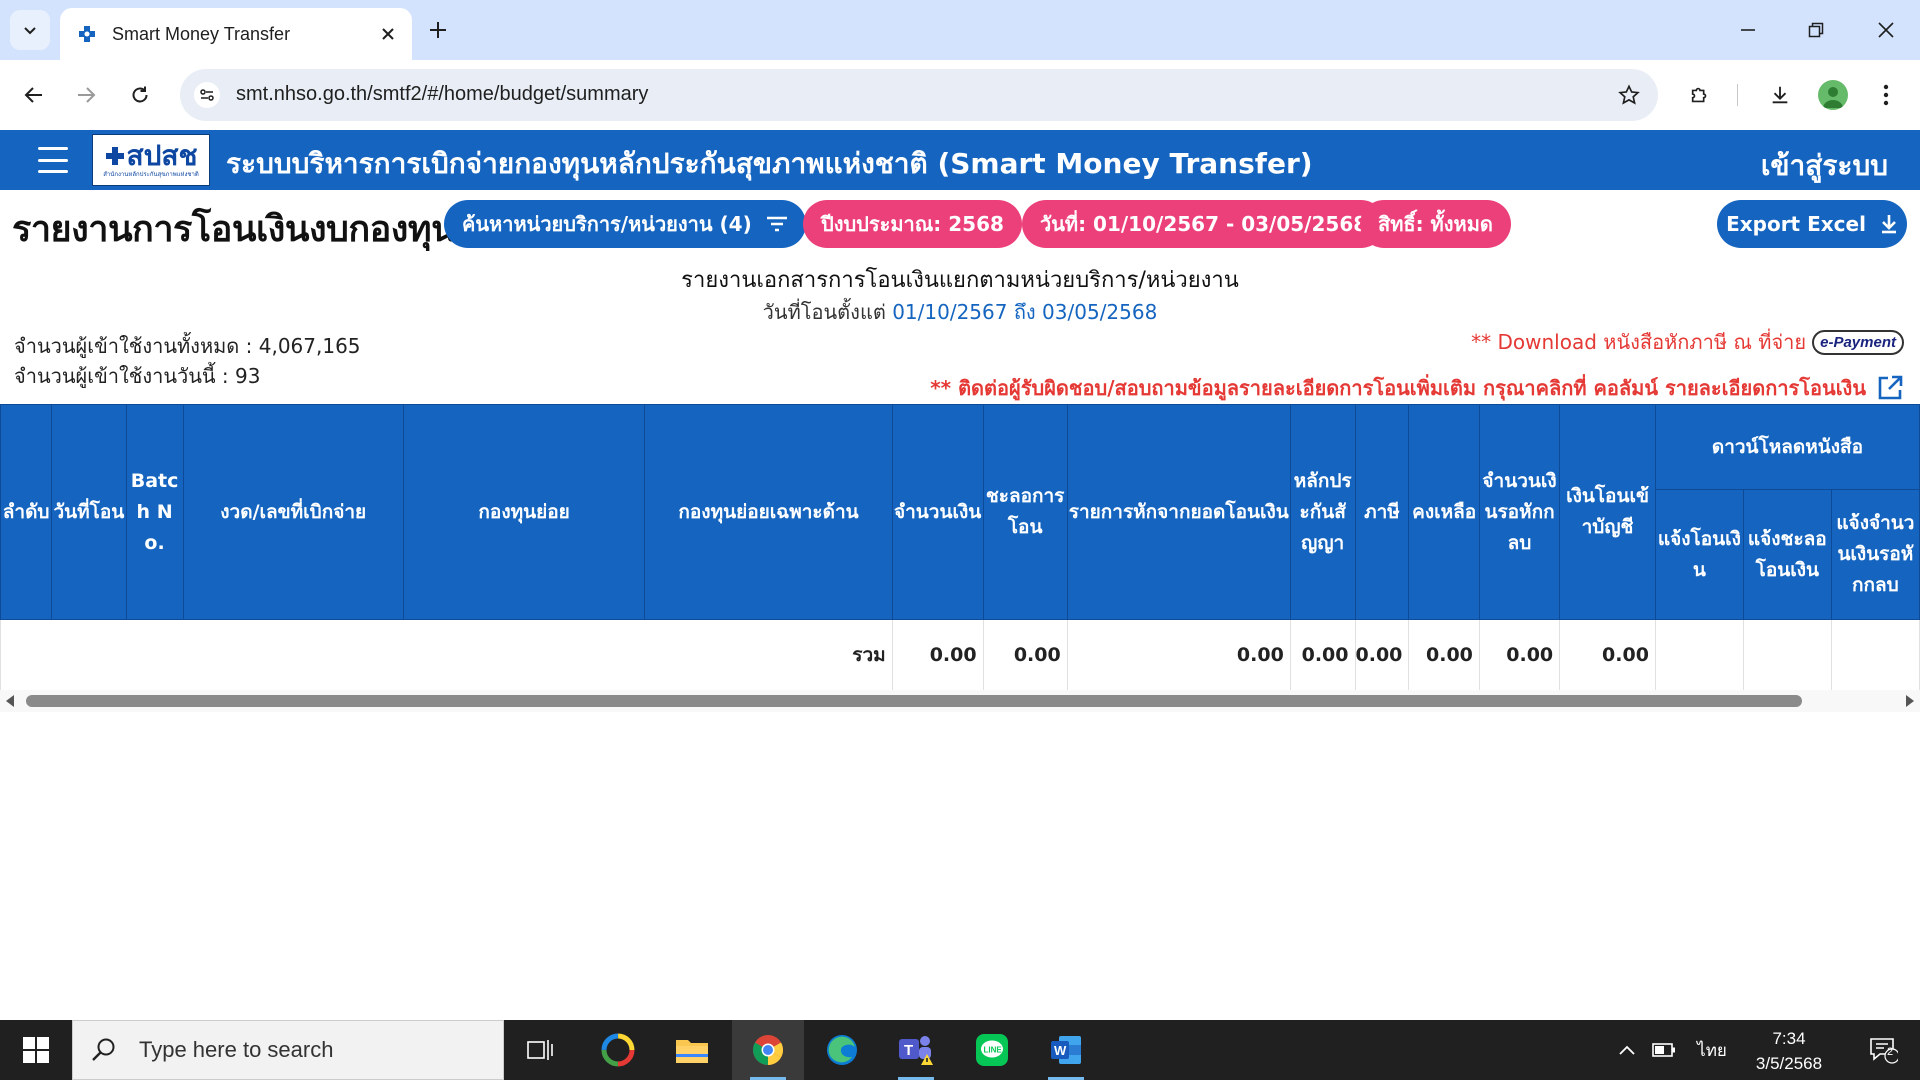 The image size is (1920, 1080). Describe the element at coordinates (1025, 512) in the screenshot. I see `col-header-delay: ชะลอการโอน` at that location.